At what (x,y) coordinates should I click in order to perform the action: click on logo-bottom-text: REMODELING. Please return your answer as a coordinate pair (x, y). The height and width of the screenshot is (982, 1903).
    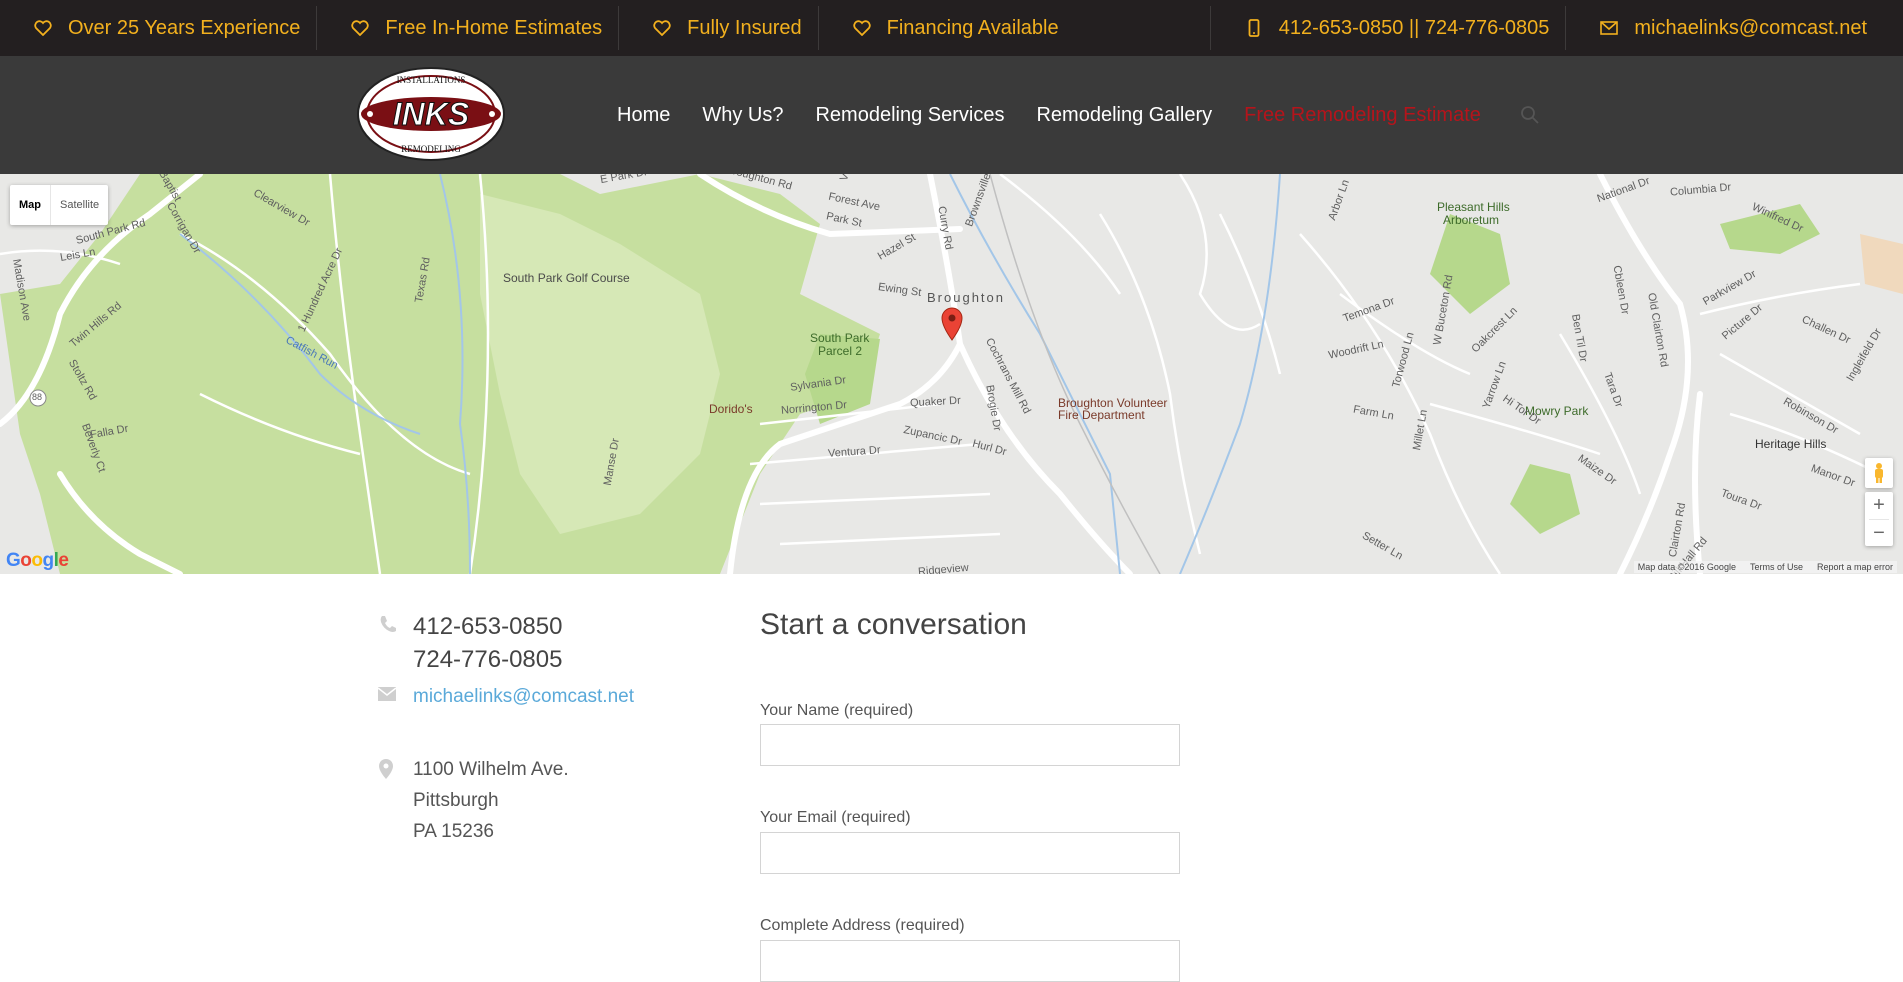
    Looking at the image, I should click on (431, 149).